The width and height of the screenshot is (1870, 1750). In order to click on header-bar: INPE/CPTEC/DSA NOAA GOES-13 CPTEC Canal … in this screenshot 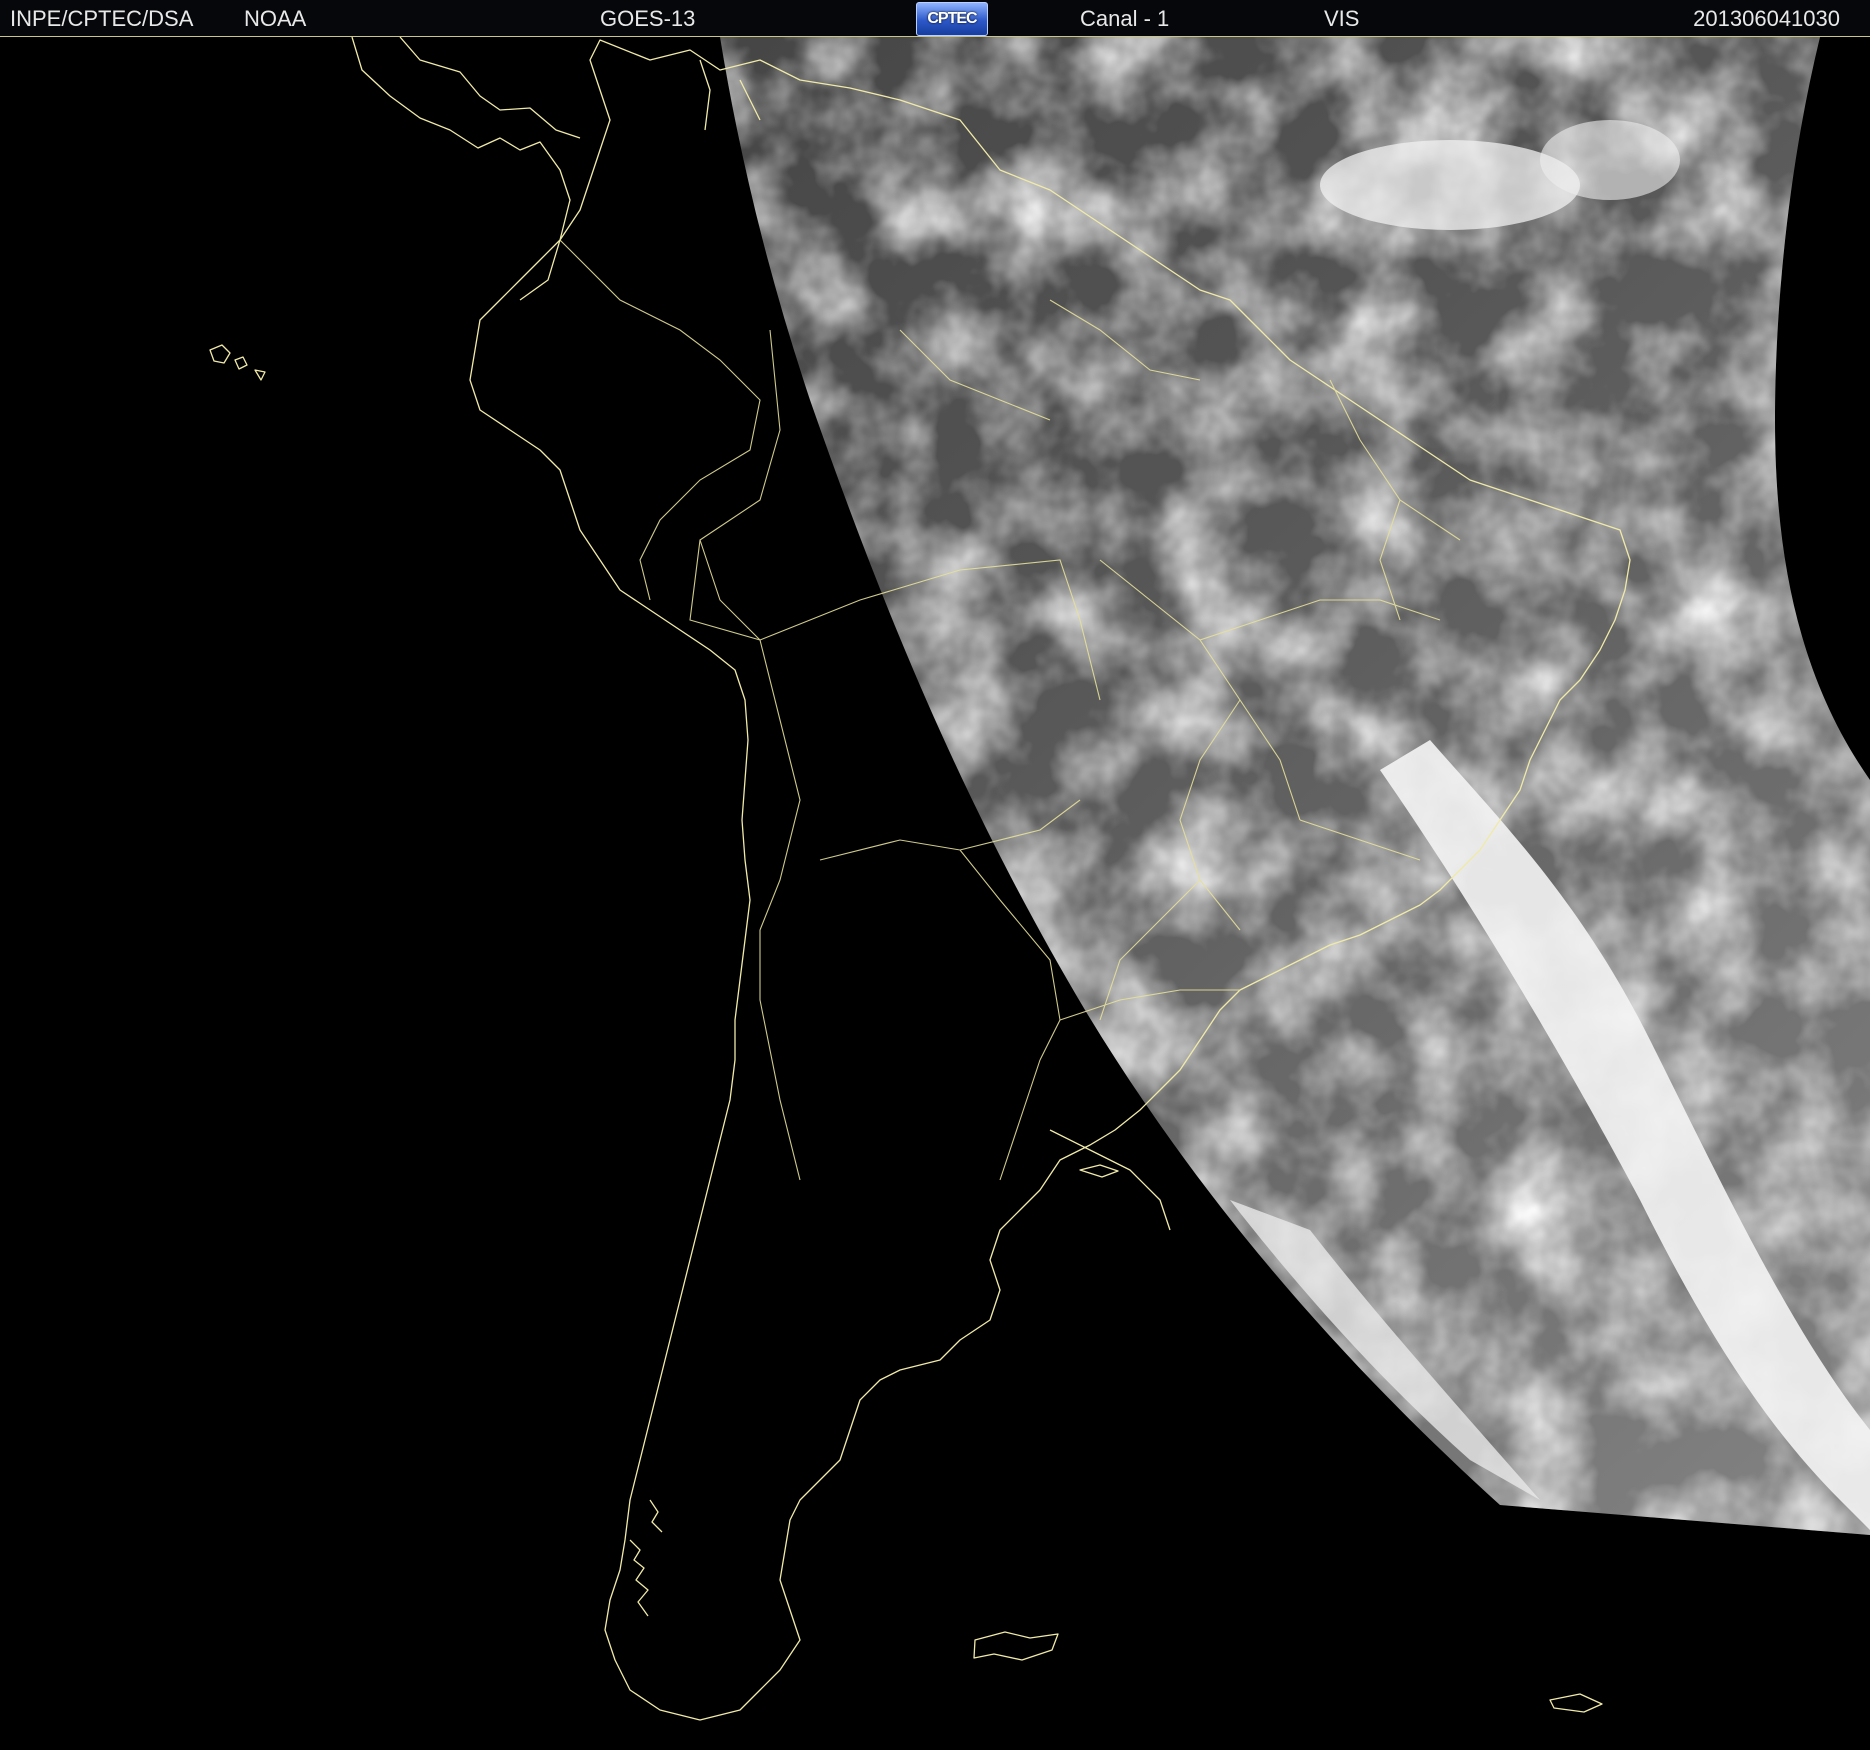, I will do `click(935, 18)`.